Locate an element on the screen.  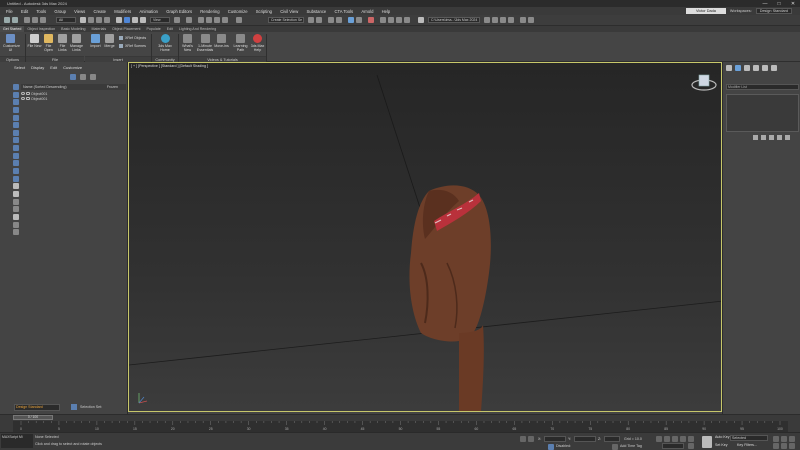
close-button: ✕ is located at coordinates (793, 3).